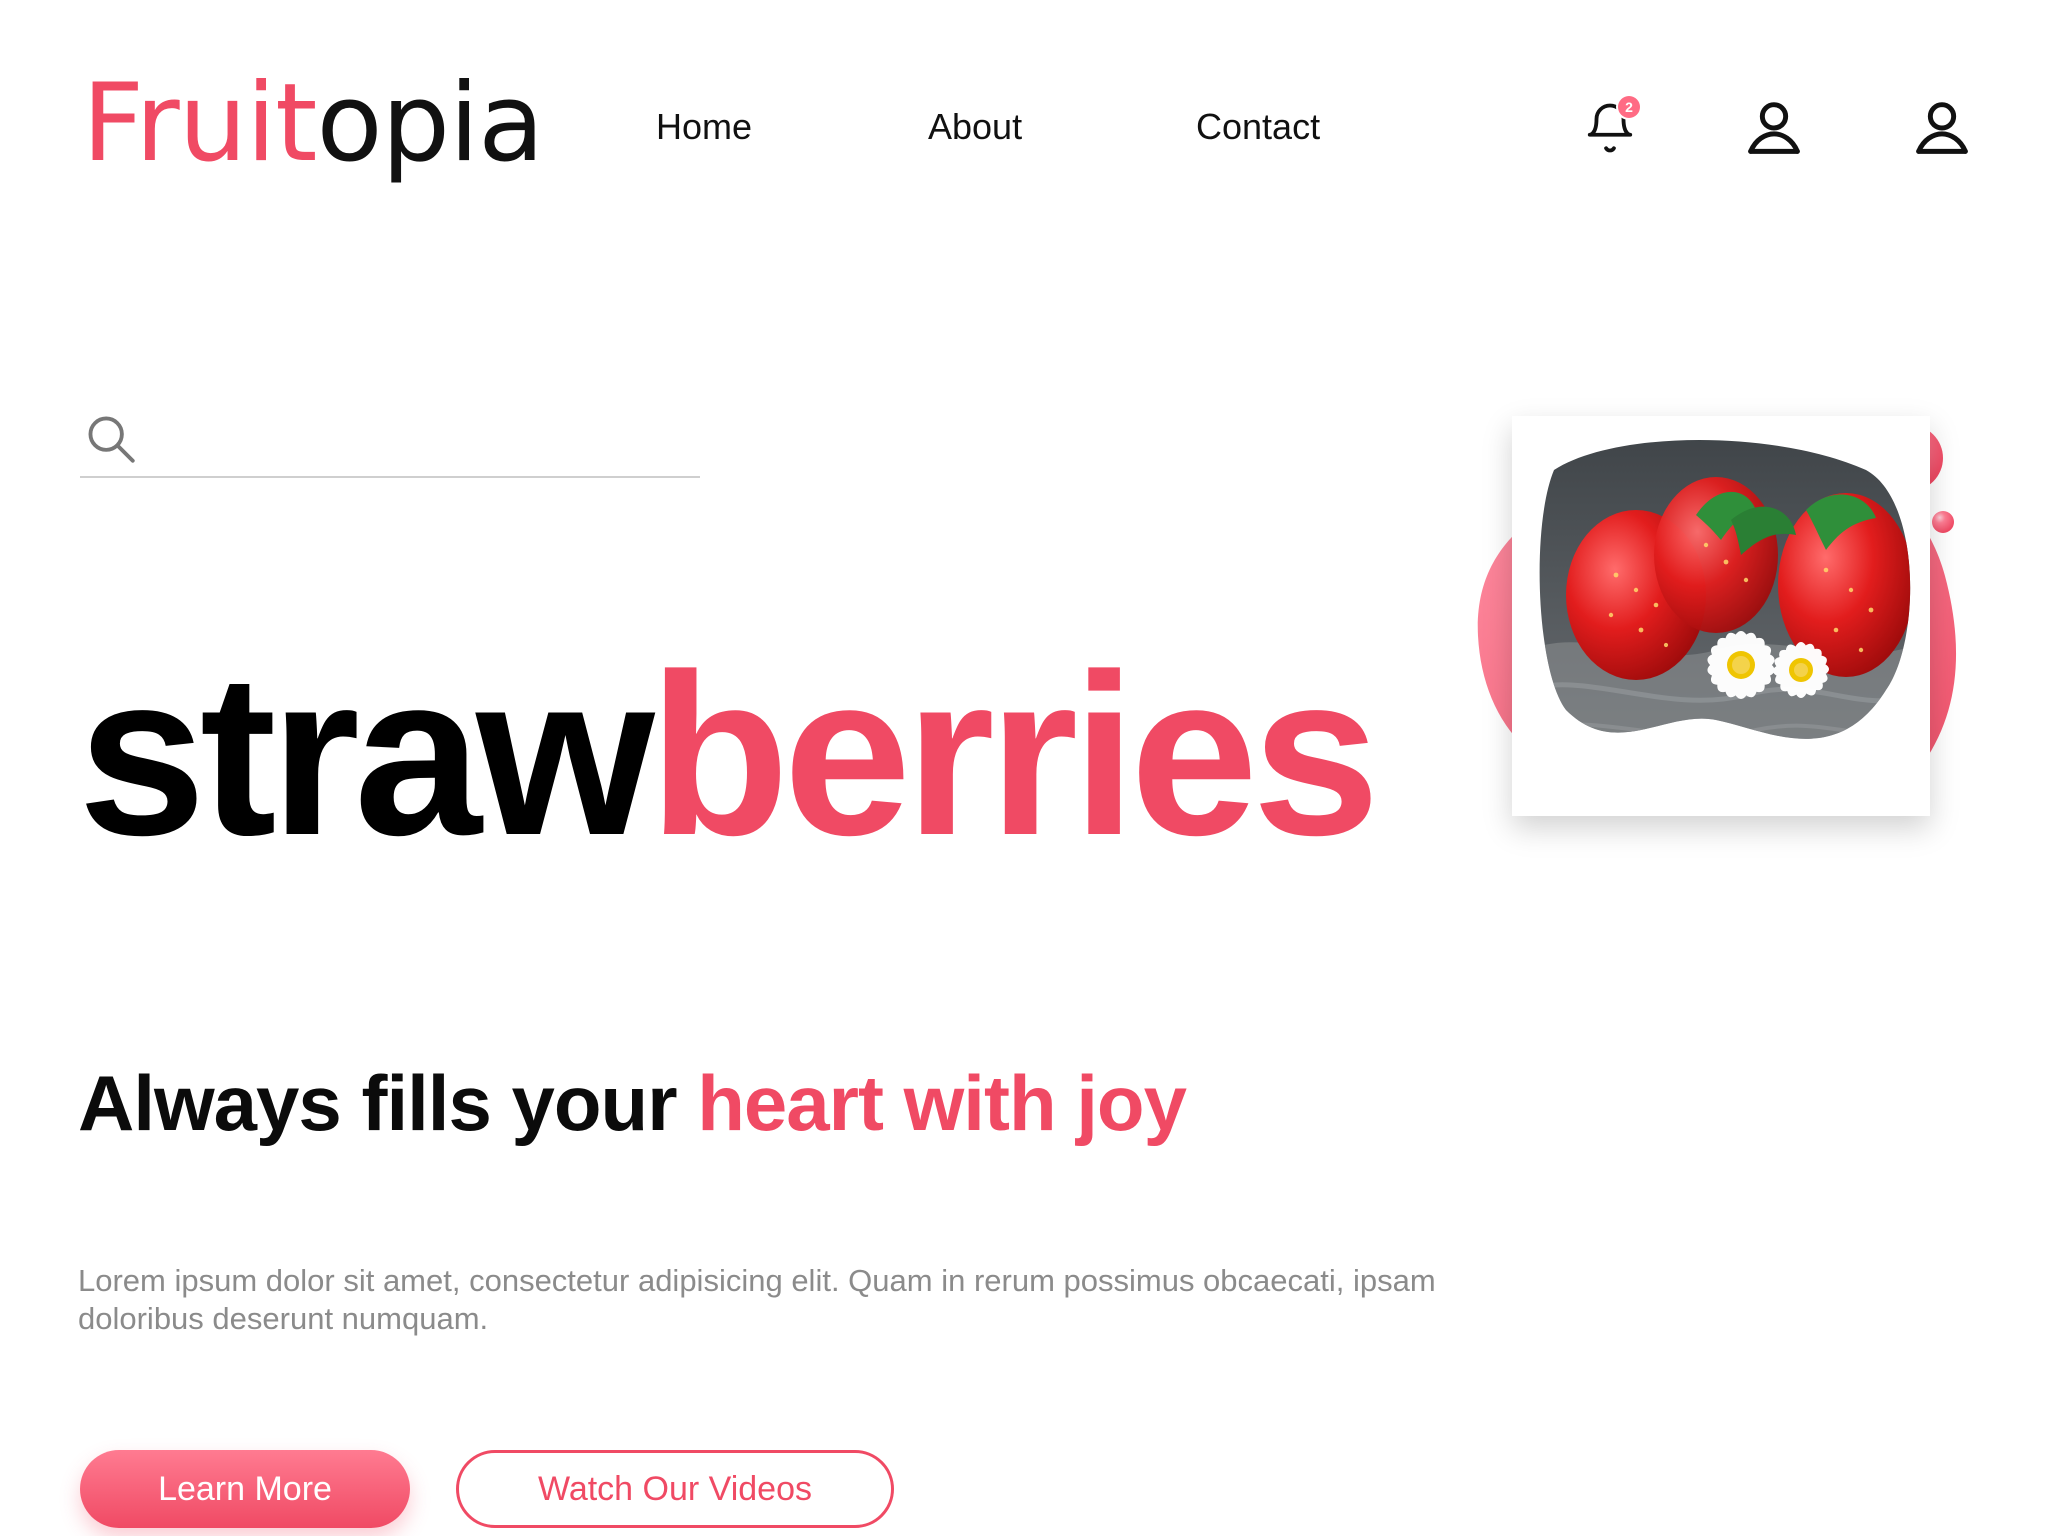 This screenshot has height=1536, width=2048. I want to click on hero-title-accent: berries, so click(1014, 754).